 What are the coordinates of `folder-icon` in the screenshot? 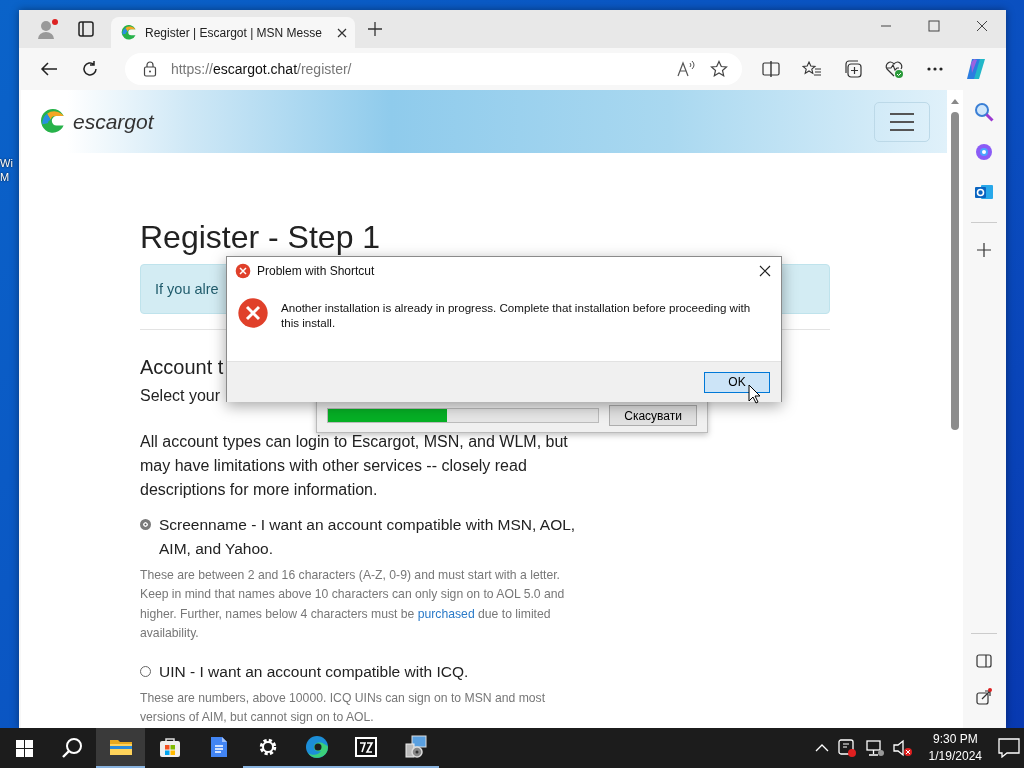 It's located at (120, 747).